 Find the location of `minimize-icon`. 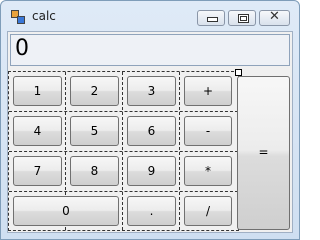

minimize-icon is located at coordinates (212, 19).